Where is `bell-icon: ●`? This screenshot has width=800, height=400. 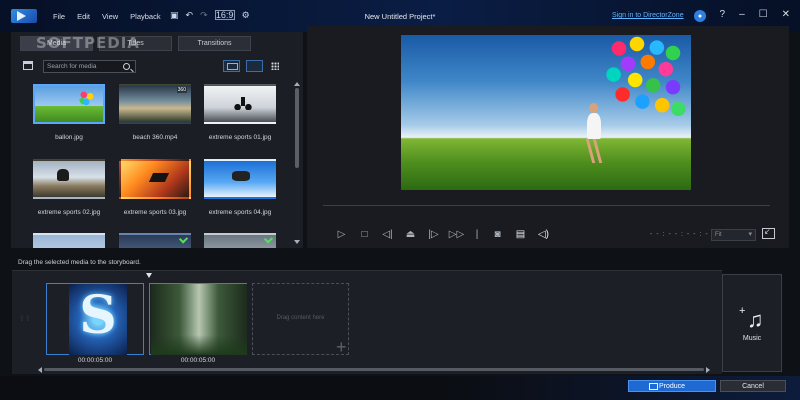
bell-icon: ● is located at coordinates (700, 16).